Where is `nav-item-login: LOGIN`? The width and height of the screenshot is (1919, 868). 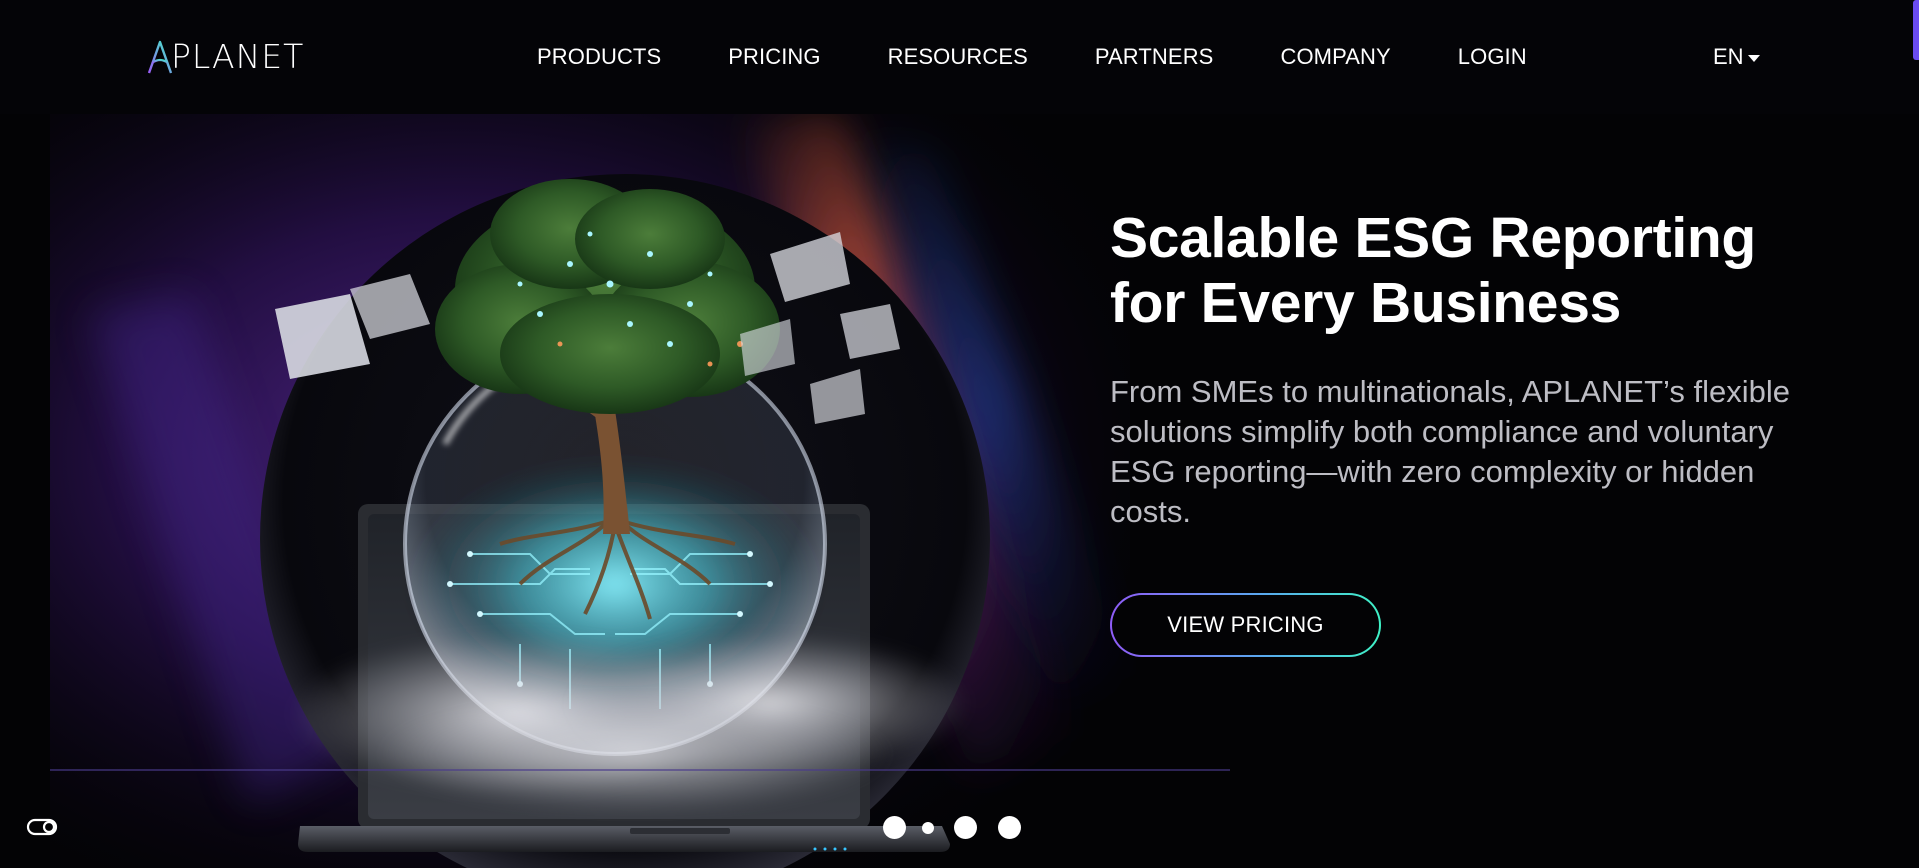
nav-item-login: LOGIN is located at coordinates (1492, 57).